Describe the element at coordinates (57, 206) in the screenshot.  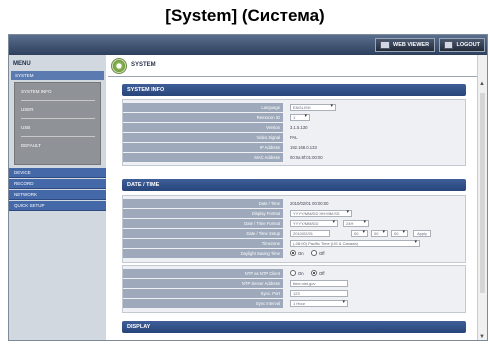
I see `sidebar-item-quick-setup: QUICK SETUP` at that location.